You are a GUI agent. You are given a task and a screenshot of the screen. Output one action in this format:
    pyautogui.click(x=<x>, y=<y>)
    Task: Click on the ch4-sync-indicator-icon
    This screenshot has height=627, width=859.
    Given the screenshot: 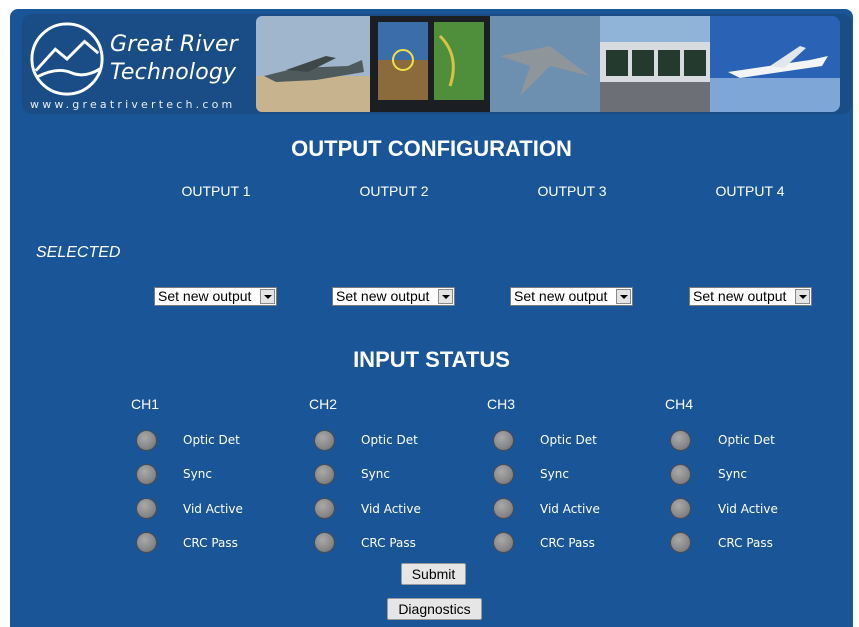 What is the action you would take?
    pyautogui.click(x=680, y=474)
    